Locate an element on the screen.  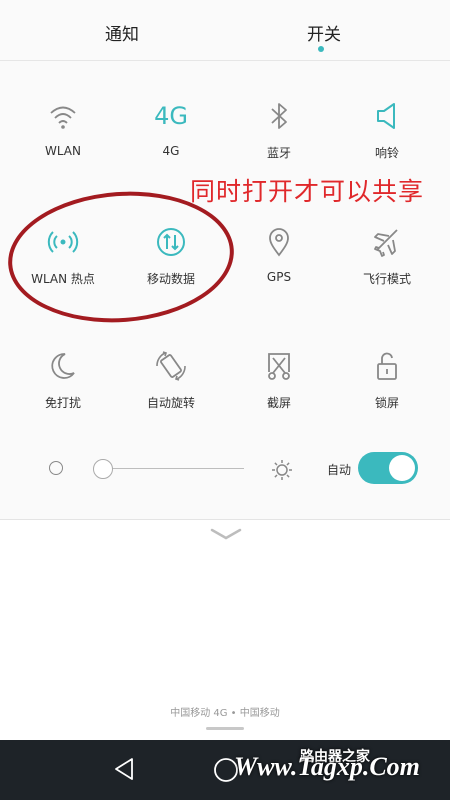
wifi-icon is located at coordinates (63, 117).